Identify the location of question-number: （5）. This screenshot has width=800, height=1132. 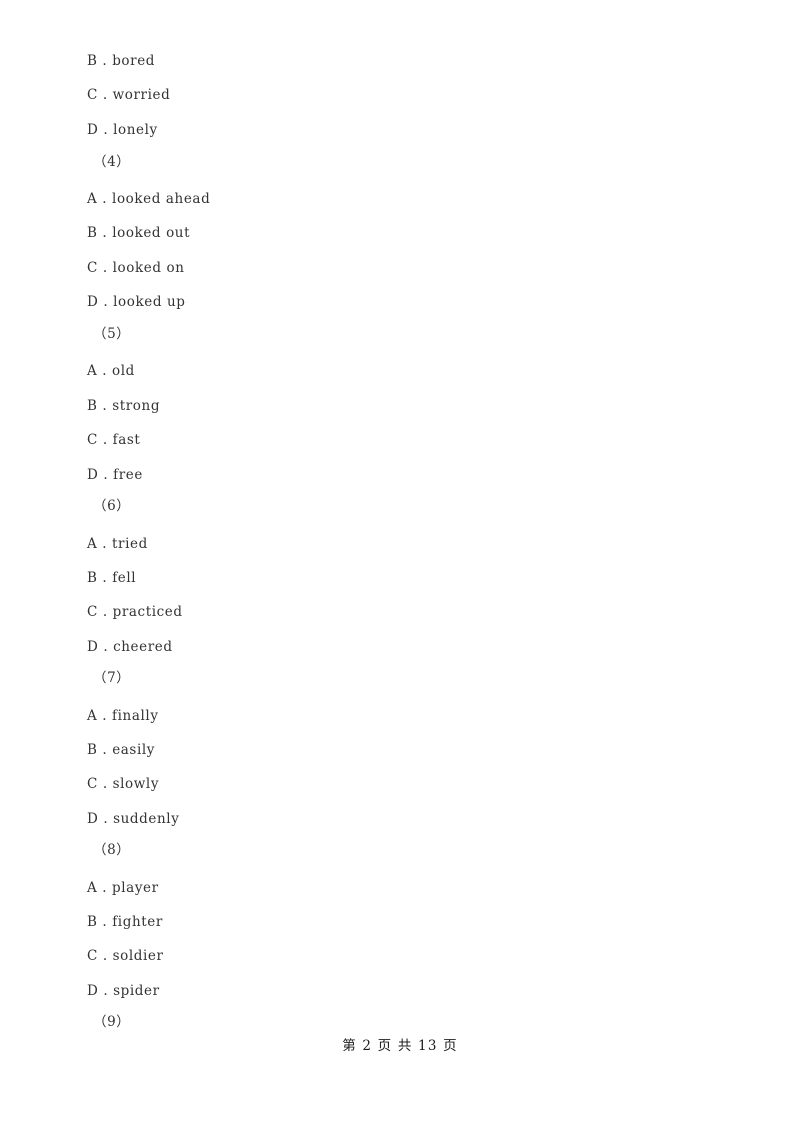
(112, 334).